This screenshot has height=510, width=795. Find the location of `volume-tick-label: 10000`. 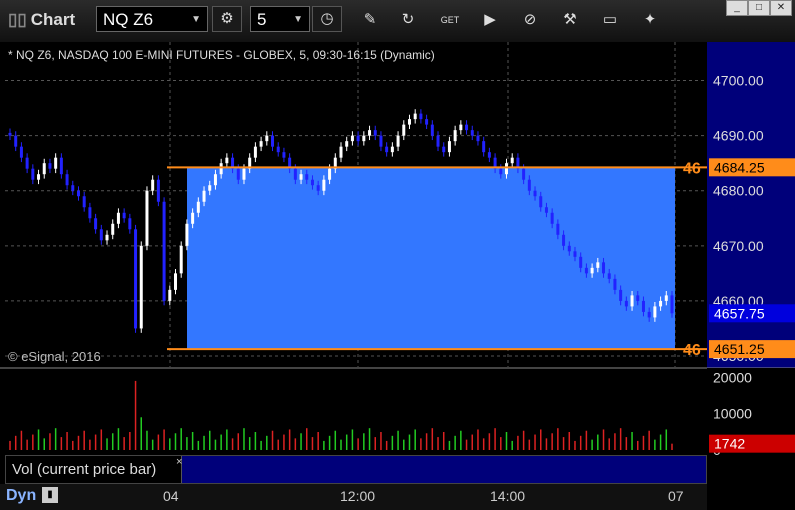

volume-tick-label: 10000 is located at coordinates (732, 414).